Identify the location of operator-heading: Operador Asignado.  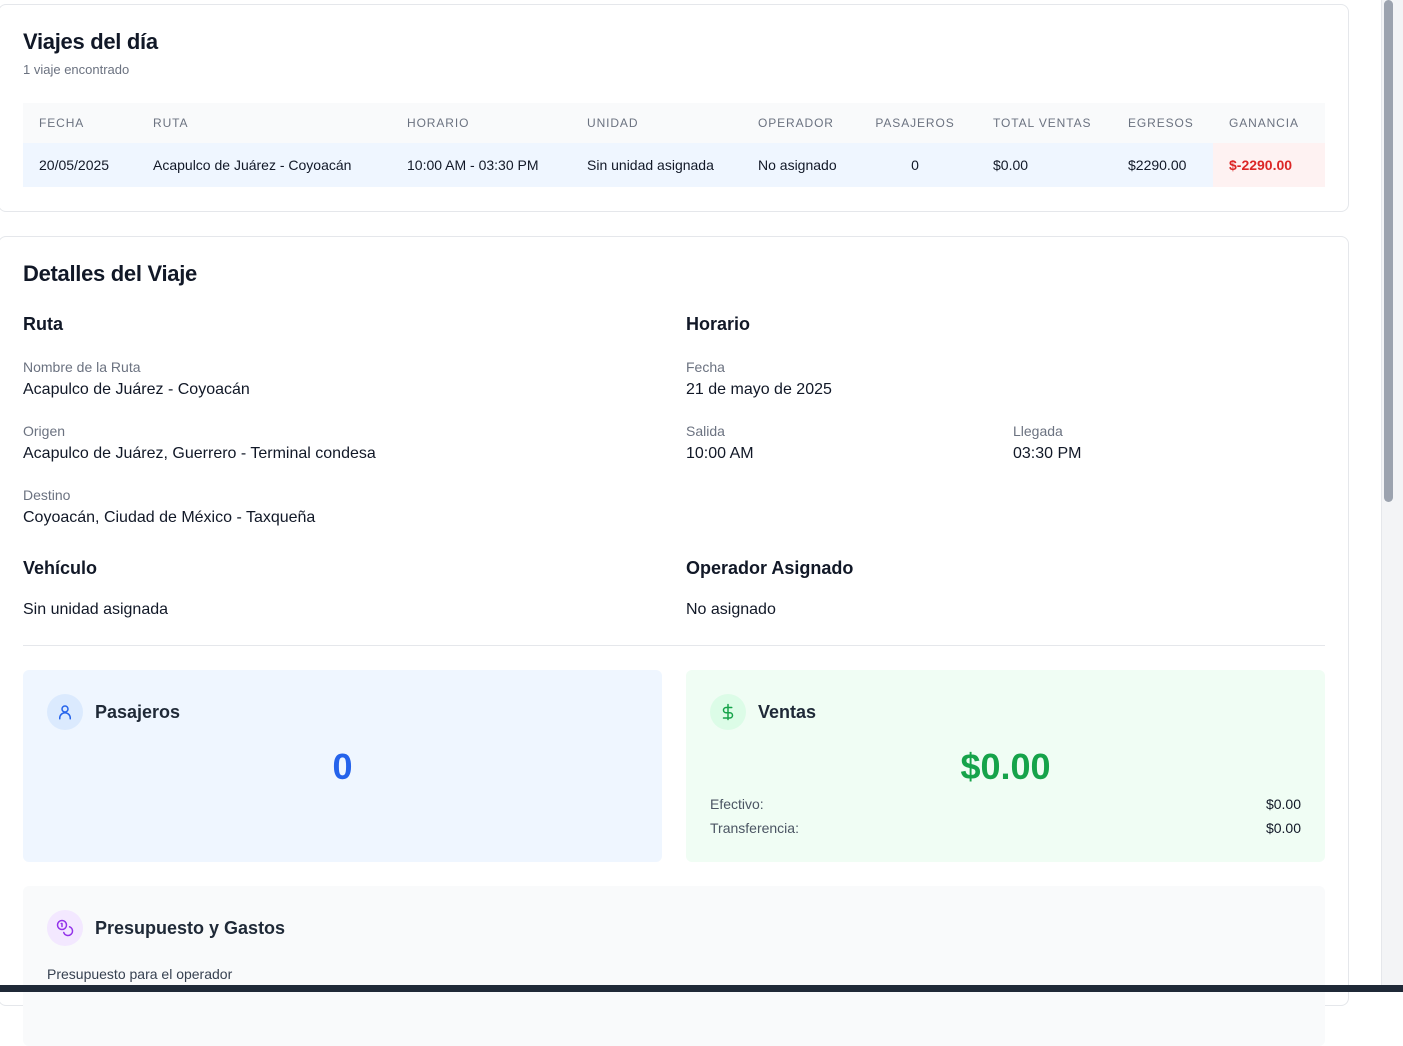
(770, 568).